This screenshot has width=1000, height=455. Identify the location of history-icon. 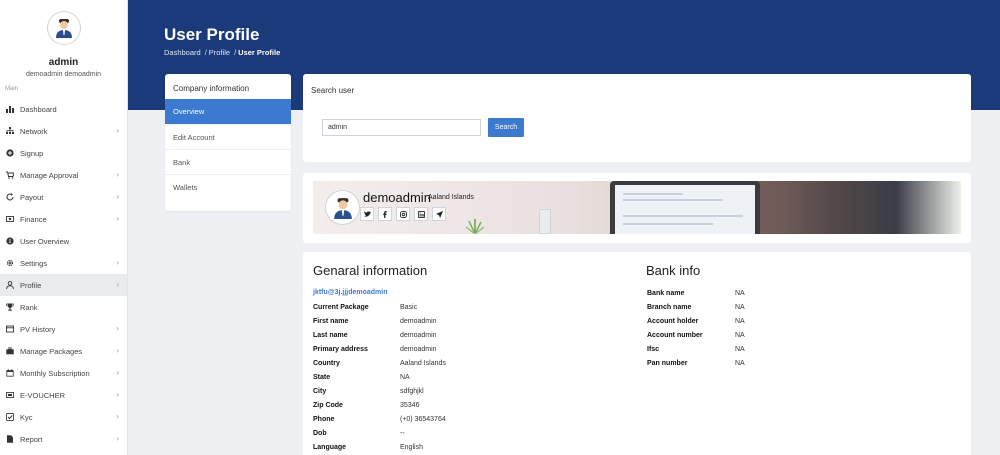
(10, 329).